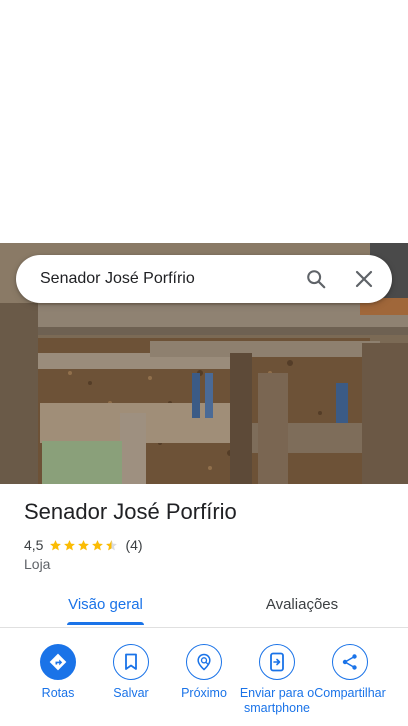 This screenshot has height=726, width=408. I want to click on directions-icon, so click(58, 662).